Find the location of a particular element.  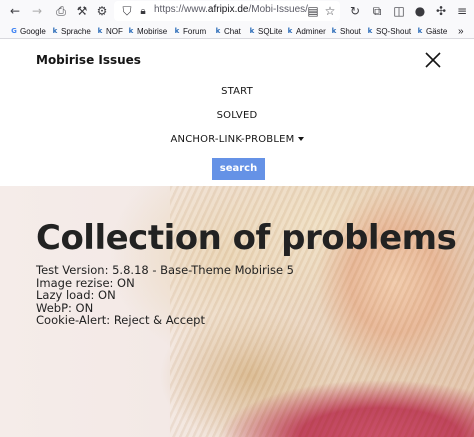

url-host: afripix.de is located at coordinates (228, 9).